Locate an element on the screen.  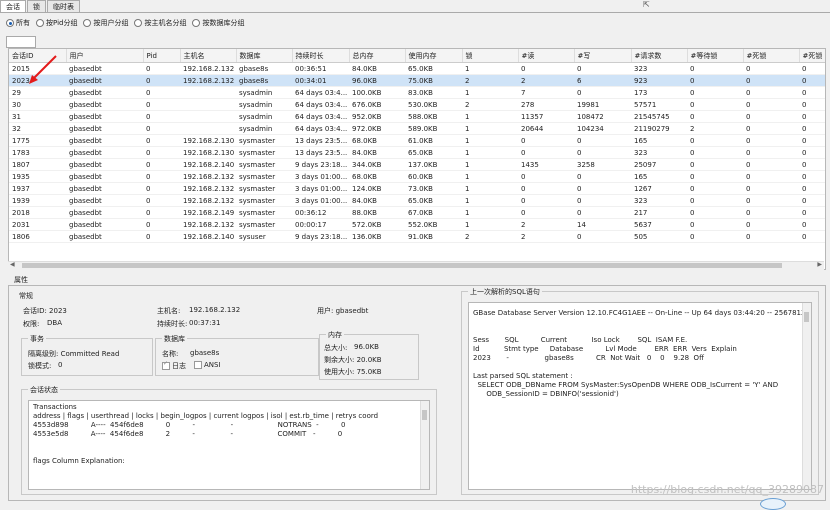
table-cell: 124.0KB is located at coordinates (377, 188).